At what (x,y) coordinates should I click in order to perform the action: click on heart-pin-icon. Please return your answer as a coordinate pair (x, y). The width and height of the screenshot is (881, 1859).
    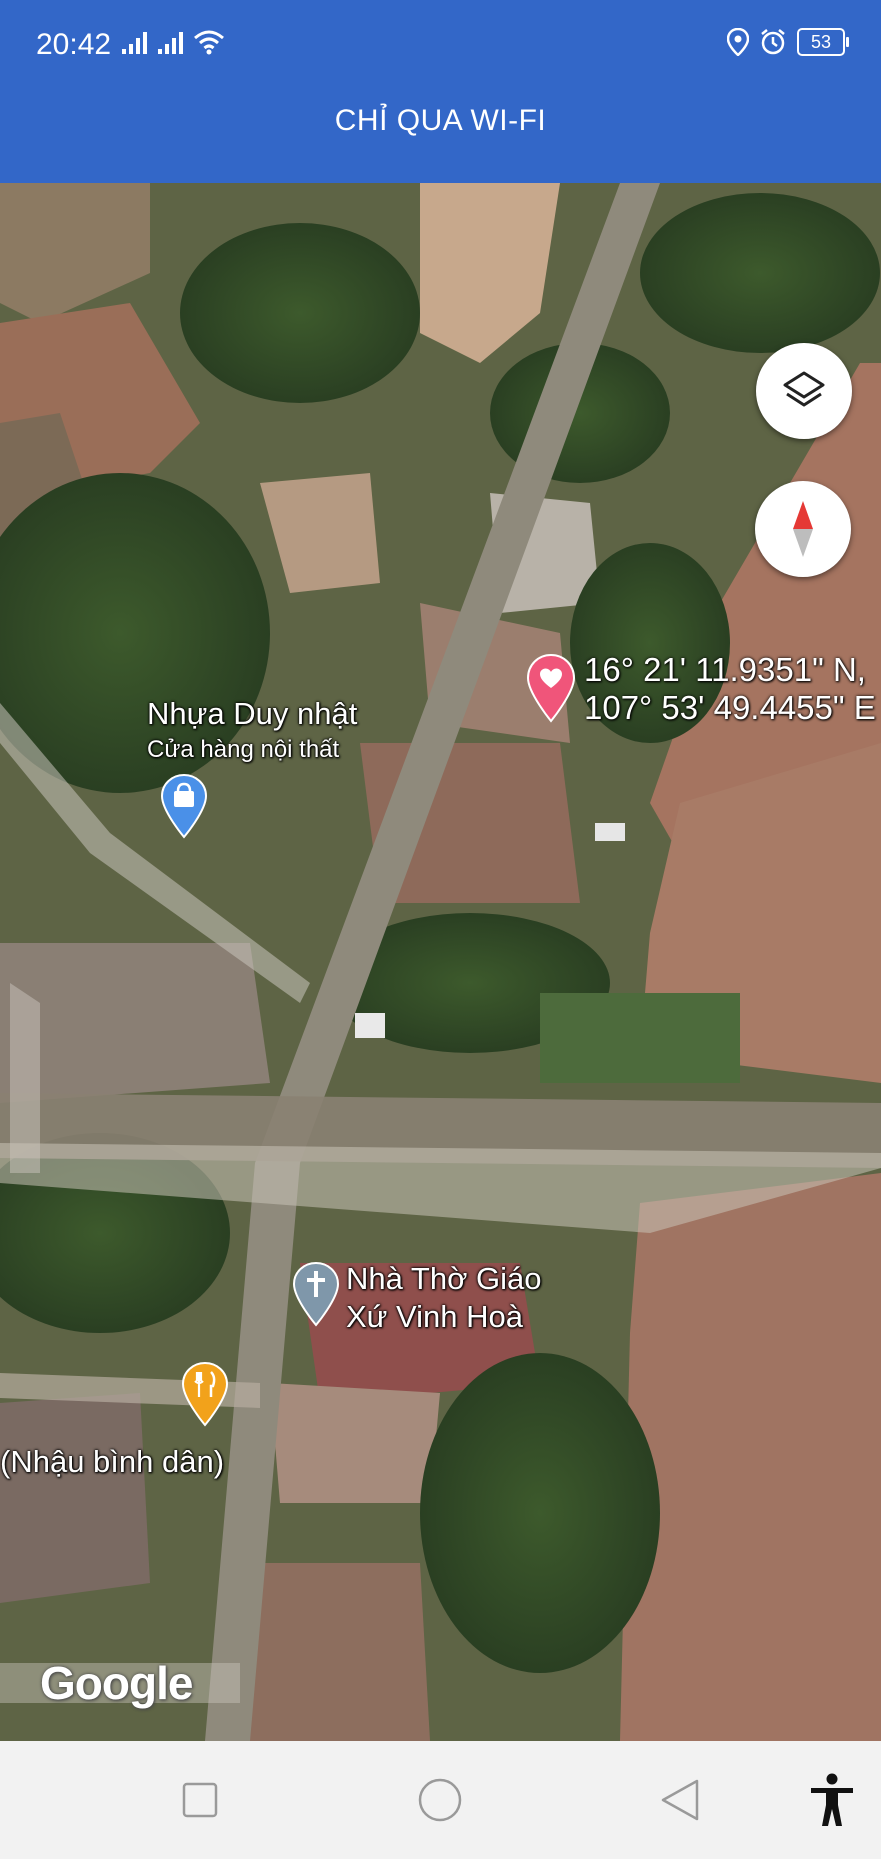
    Looking at the image, I should click on (551, 688).